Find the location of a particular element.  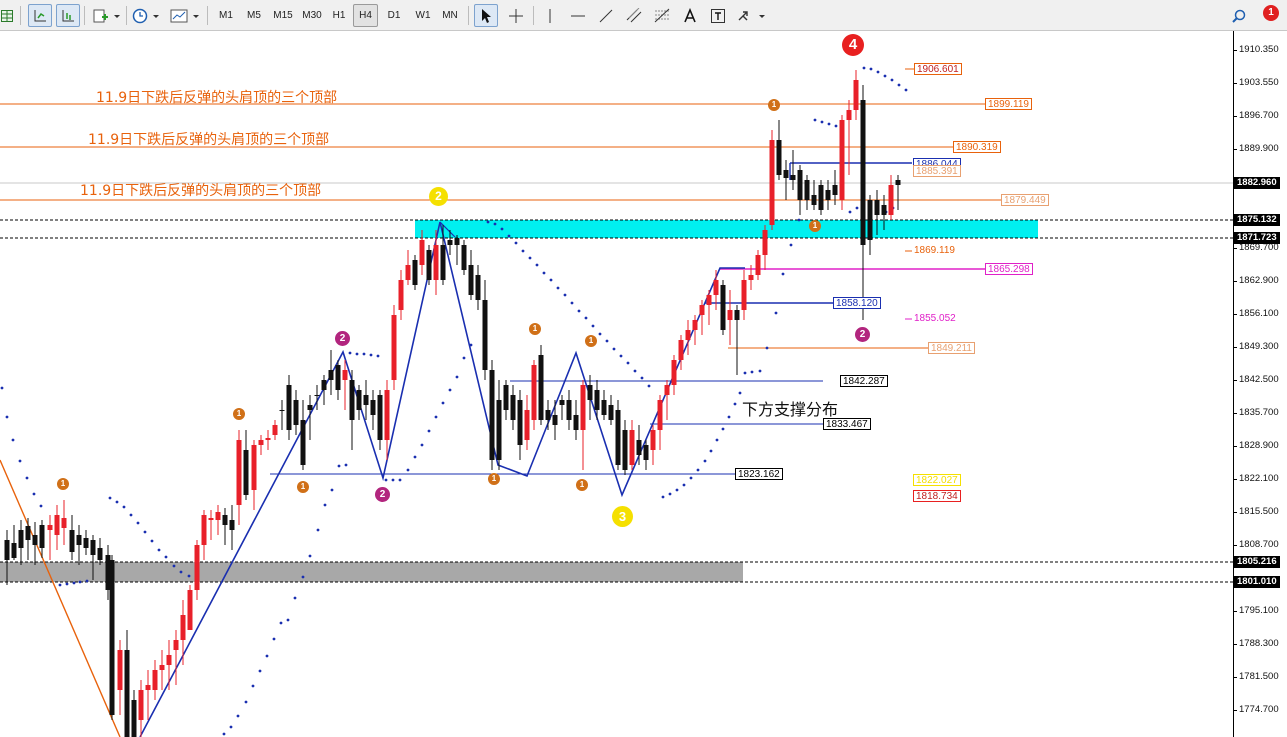

equidistant-channel-icon is located at coordinates (634, 15).